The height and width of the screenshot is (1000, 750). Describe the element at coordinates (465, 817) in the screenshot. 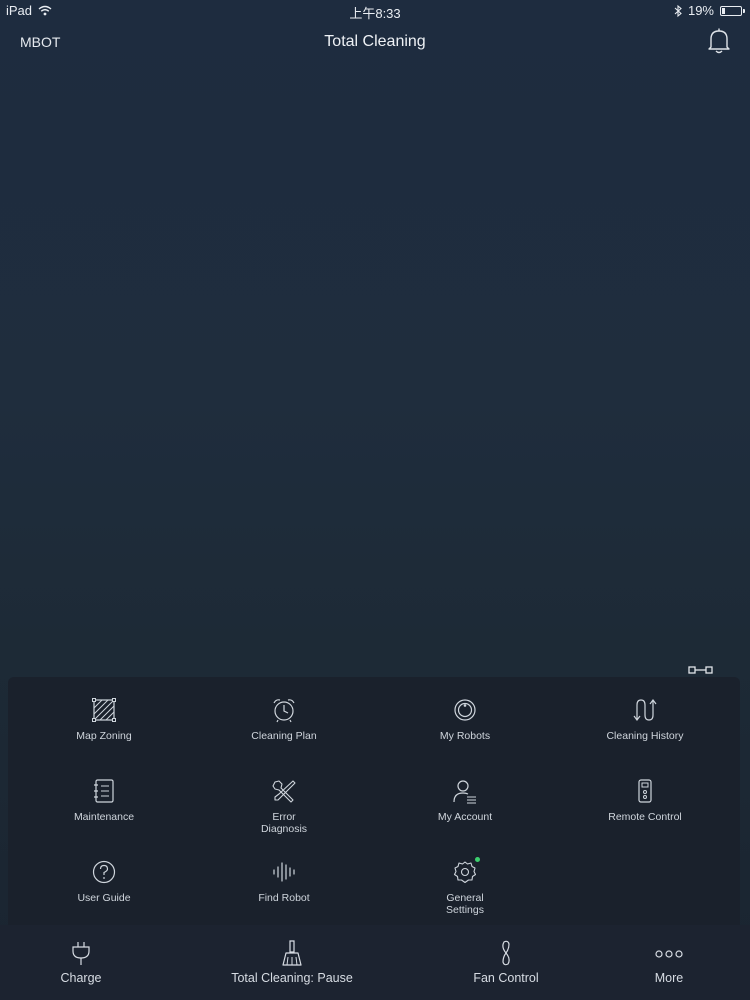

I see `menu-label: My Account` at that location.